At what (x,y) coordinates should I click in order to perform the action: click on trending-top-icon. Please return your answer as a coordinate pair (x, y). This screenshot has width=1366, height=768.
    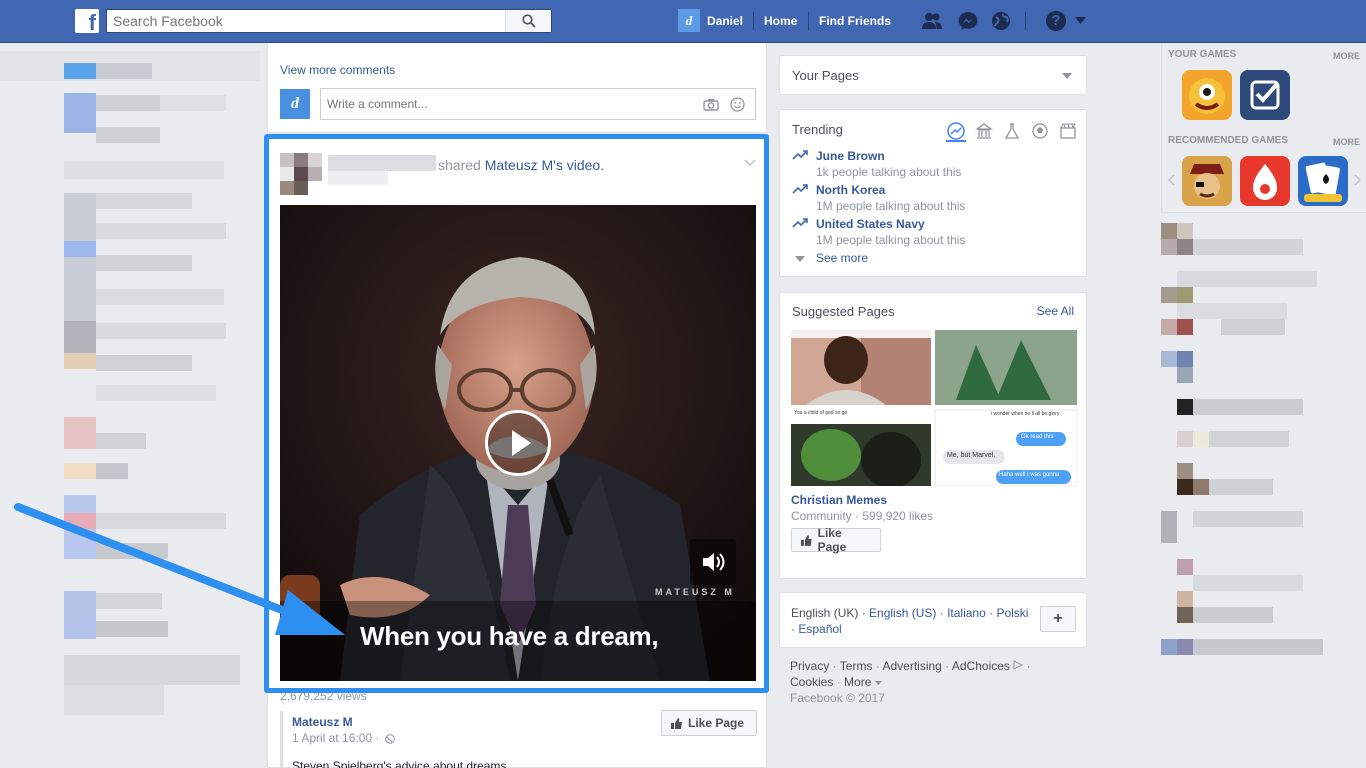
    Looking at the image, I should click on (956, 131).